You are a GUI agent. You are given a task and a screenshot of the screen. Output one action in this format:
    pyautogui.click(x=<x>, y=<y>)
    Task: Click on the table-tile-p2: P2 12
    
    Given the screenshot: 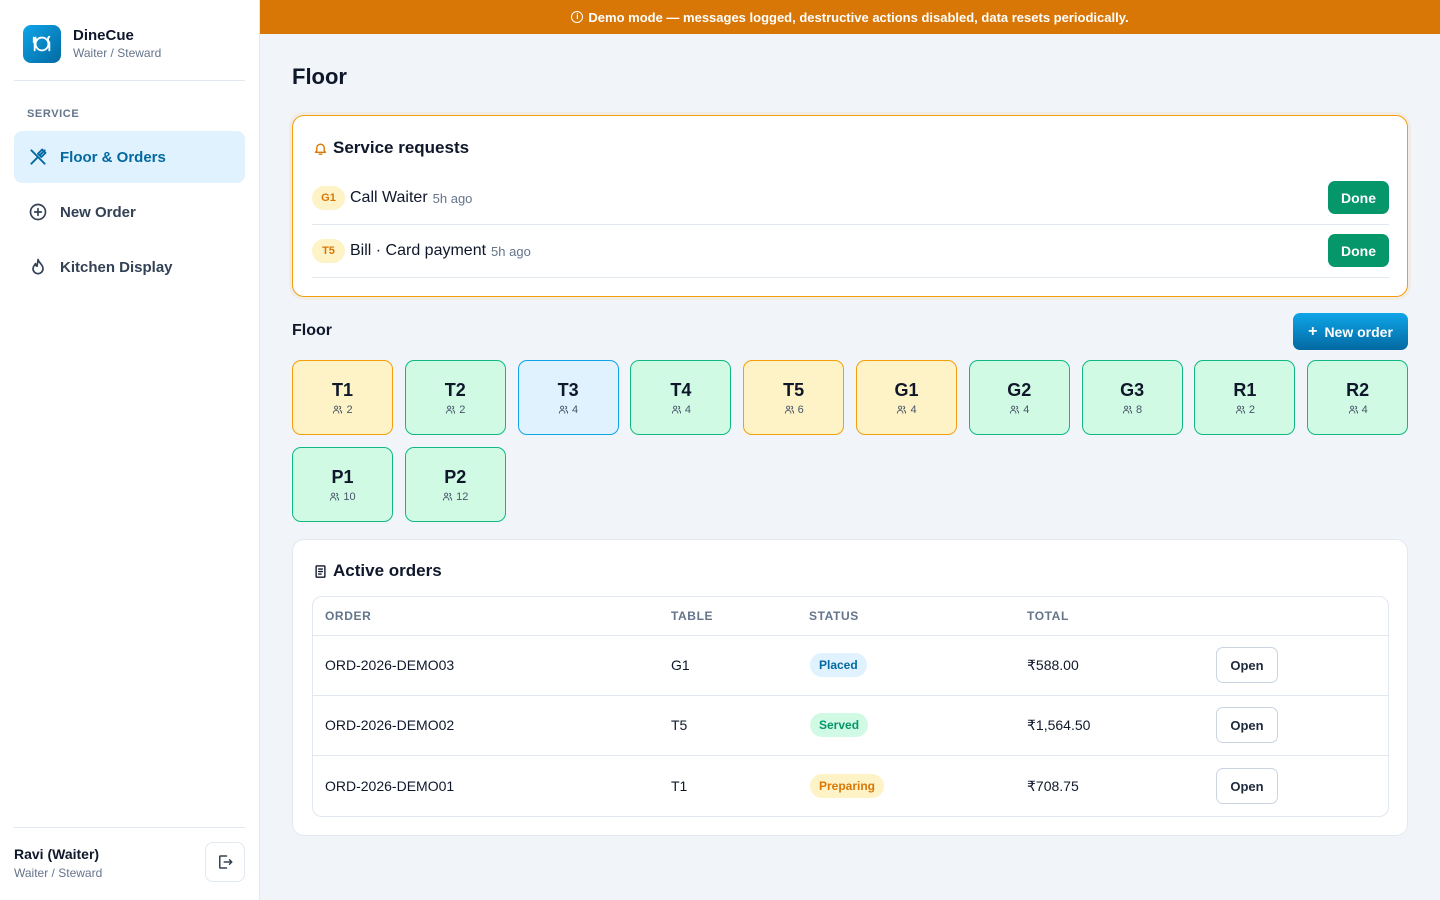 What is the action you would take?
    pyautogui.click(x=455, y=484)
    